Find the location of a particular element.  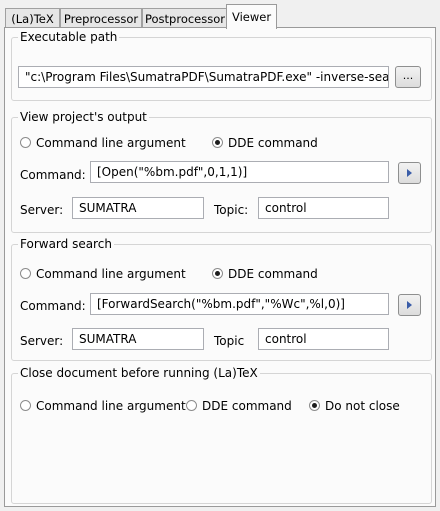

forward-search-radio-cmdline: Command line argument is located at coordinates (103, 274).